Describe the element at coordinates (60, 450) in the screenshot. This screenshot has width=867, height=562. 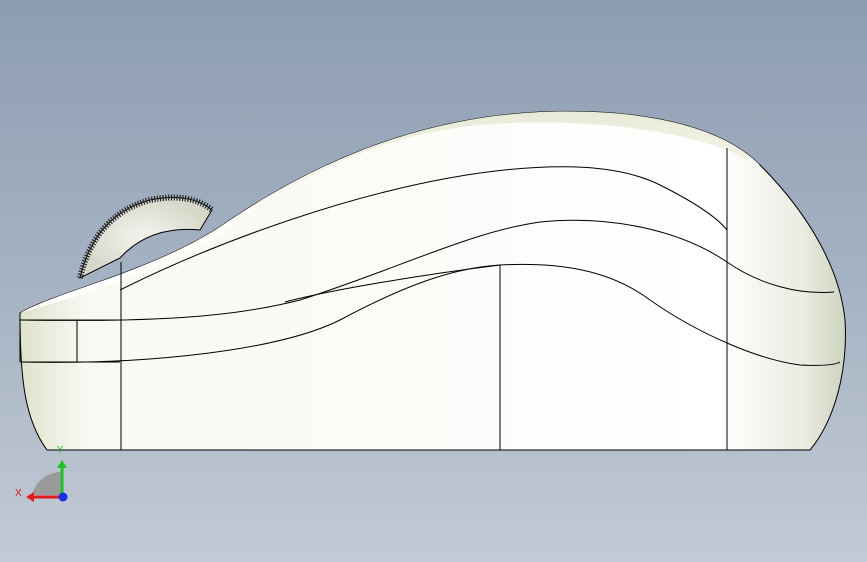
I see `y-axis-label: Y` at that location.